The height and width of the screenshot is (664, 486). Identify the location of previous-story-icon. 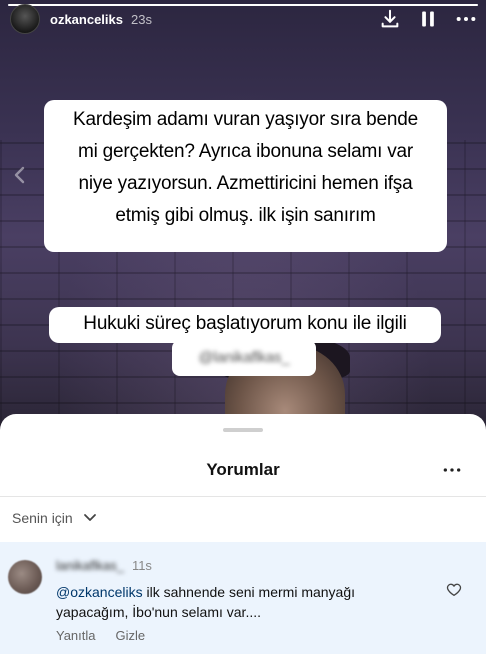
(20, 175).